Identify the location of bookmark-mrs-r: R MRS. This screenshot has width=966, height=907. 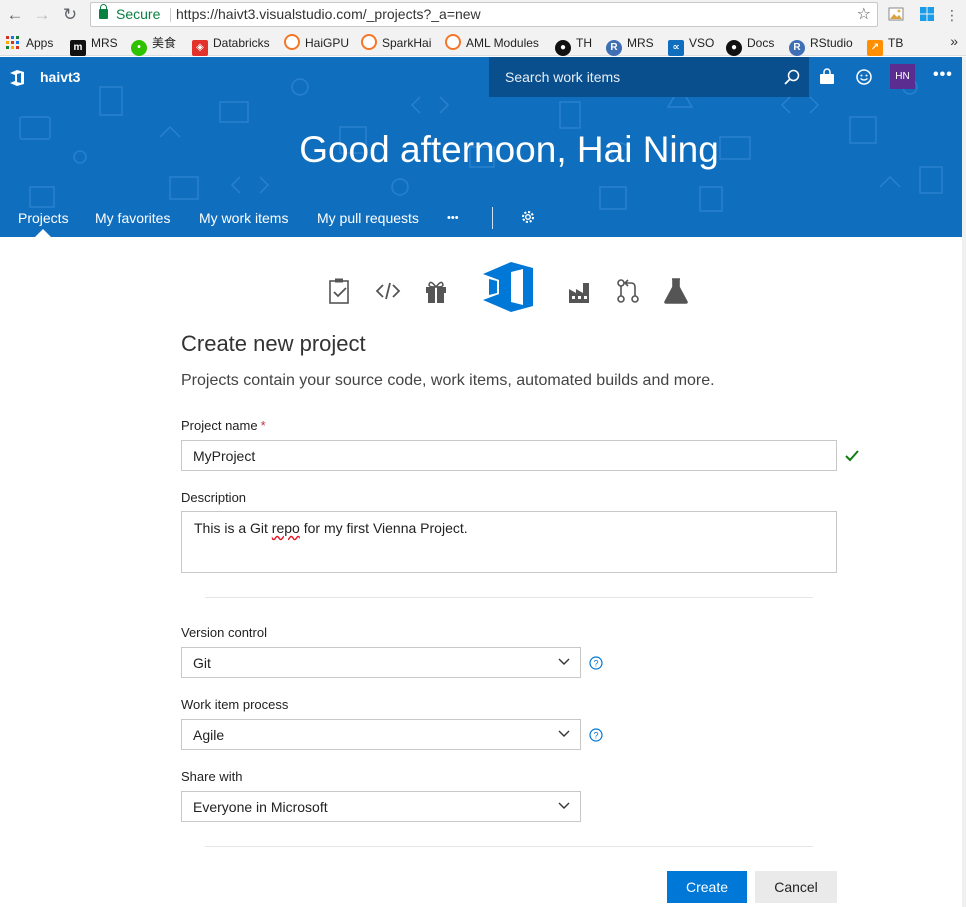
(630, 45).